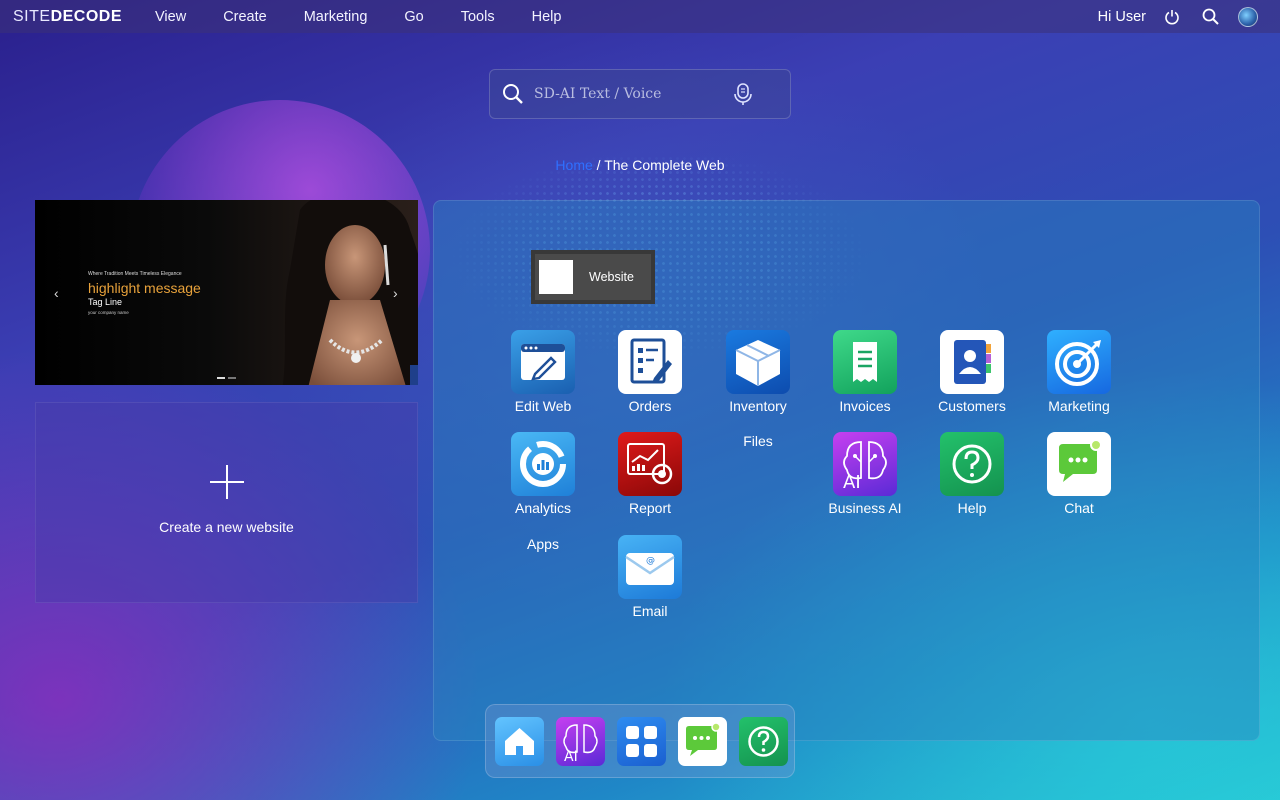 This screenshot has width=1280, height=800. Describe the element at coordinates (758, 441) in the screenshot. I see `group-label-files: Files` at that location.